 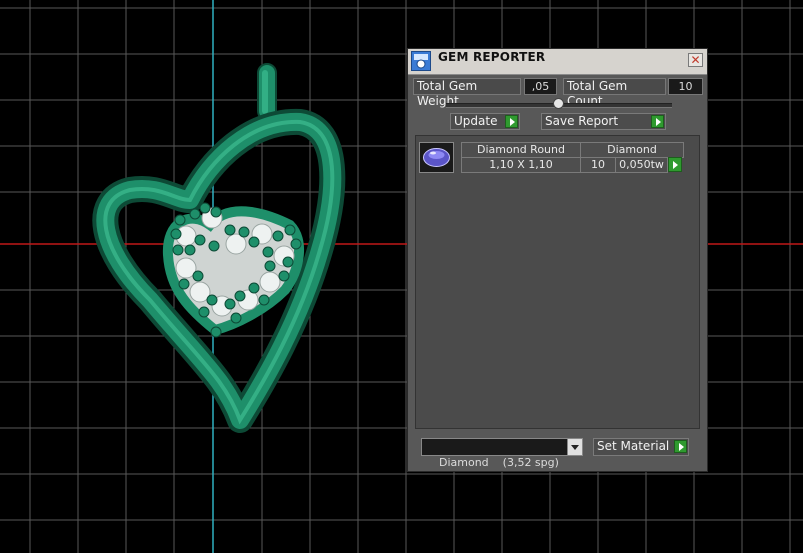 What do you see at coordinates (421, 61) in the screenshot?
I see `gem-reporter-icon` at bounding box center [421, 61].